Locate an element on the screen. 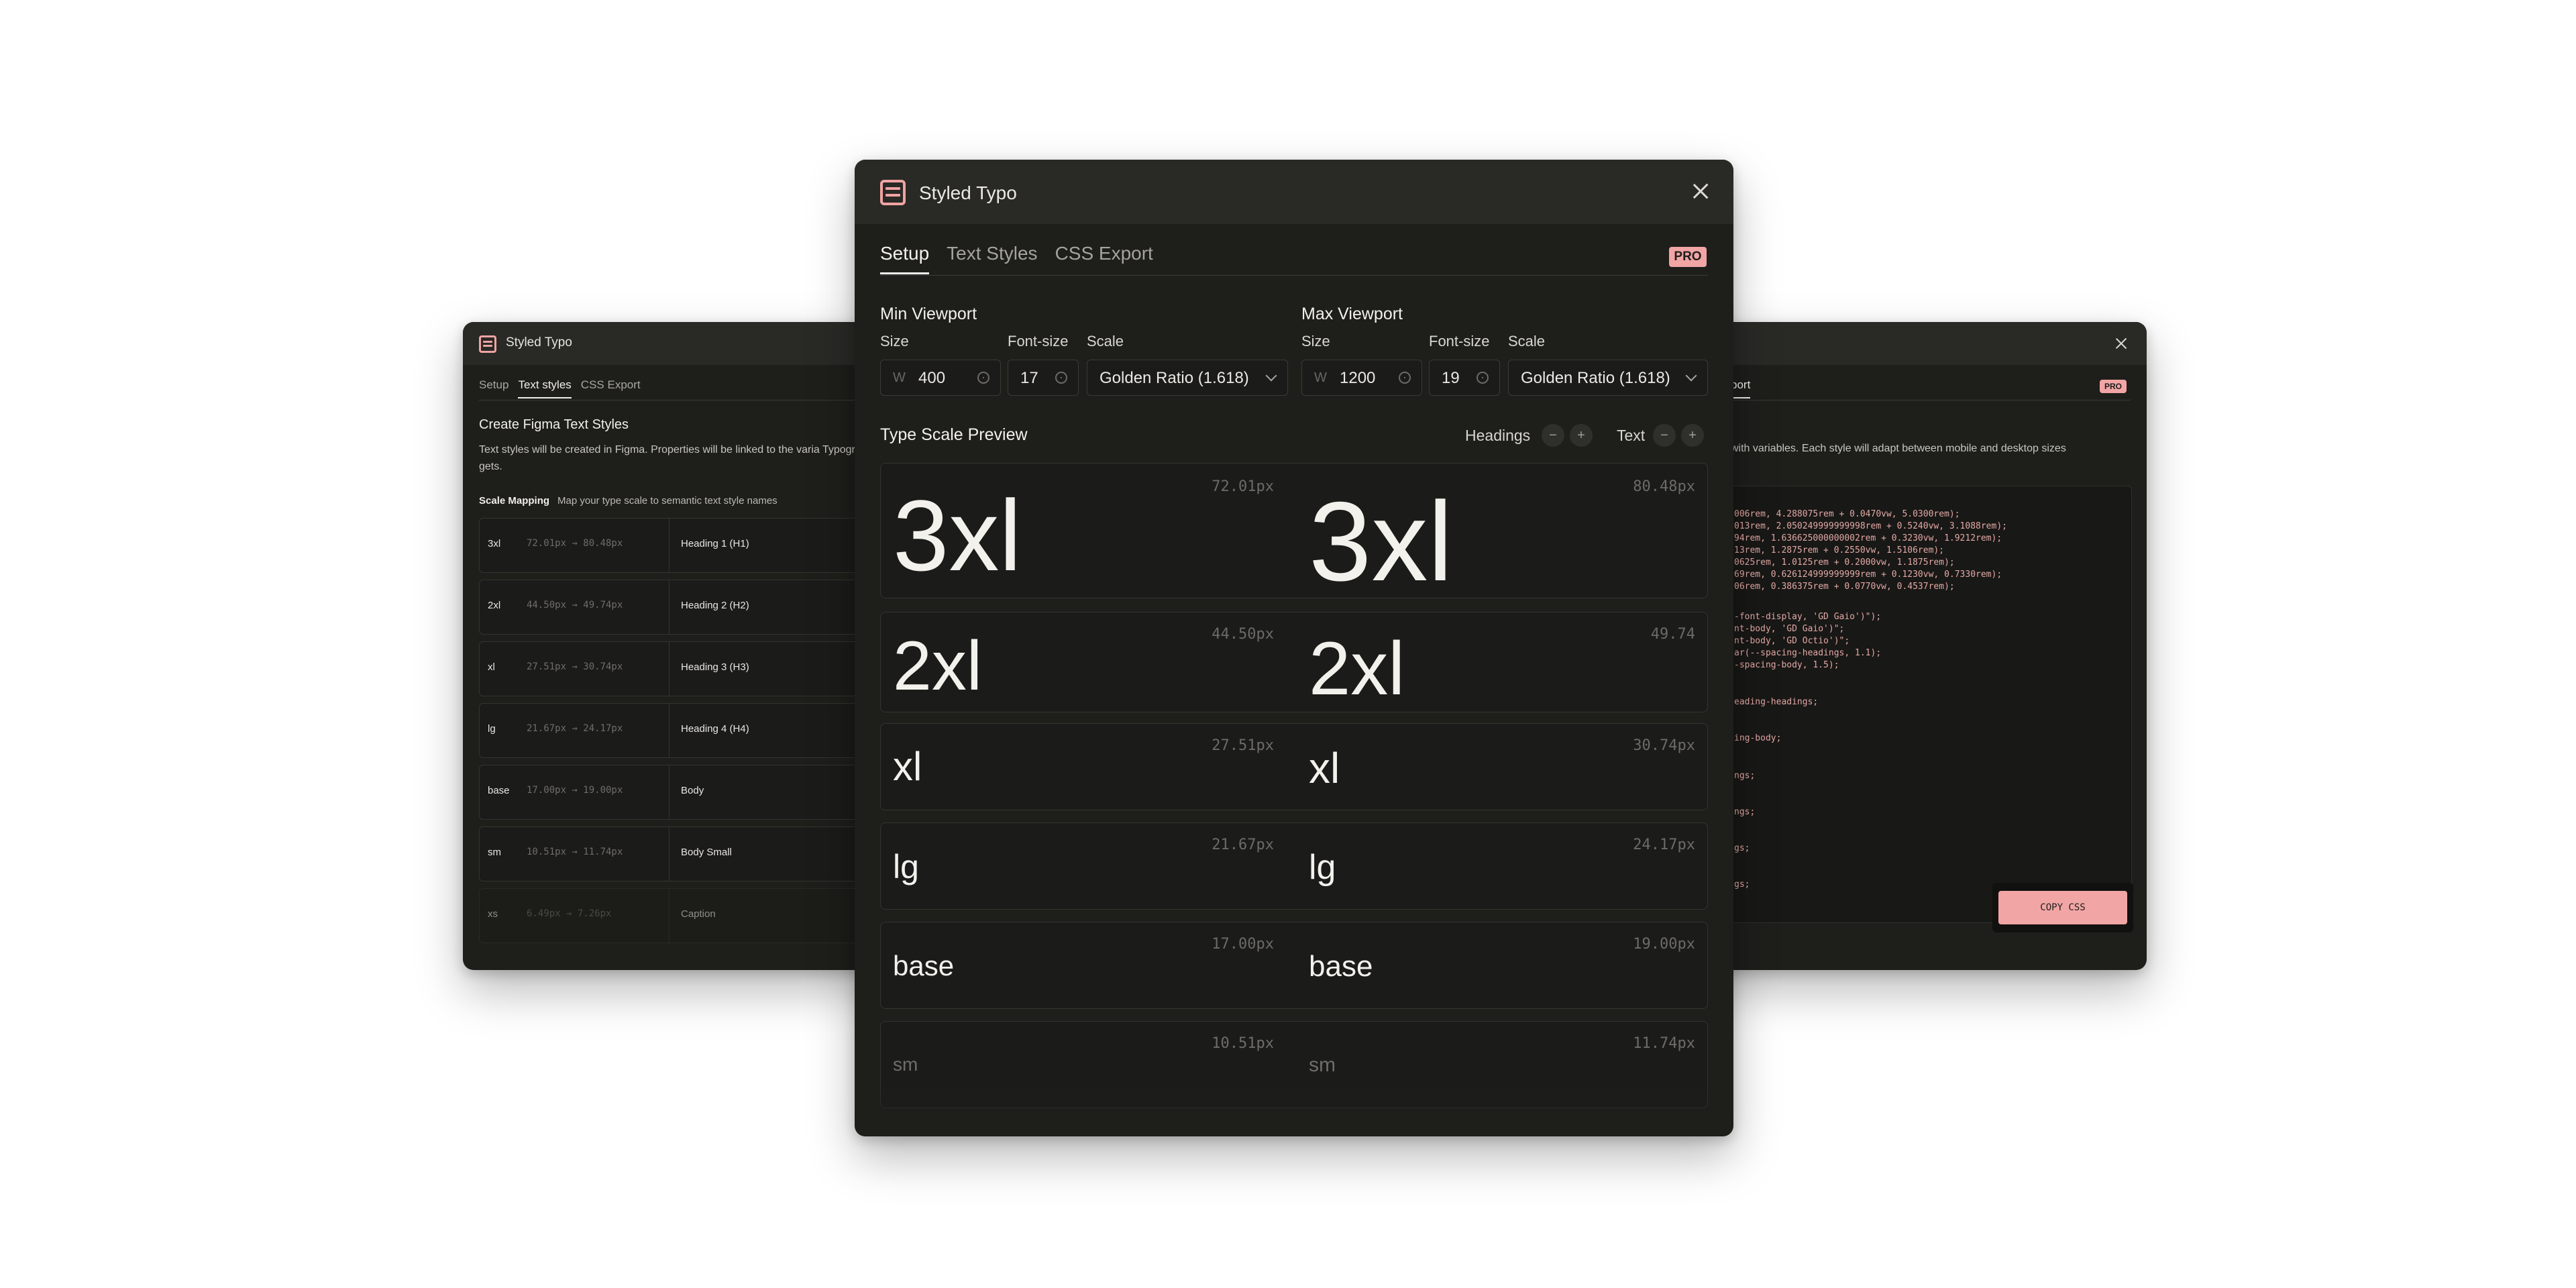 Image resolution: width=2576 pixels, height=1288 pixels. tab-bar: Setup Text styles CSS Export is located at coordinates (560, 388).